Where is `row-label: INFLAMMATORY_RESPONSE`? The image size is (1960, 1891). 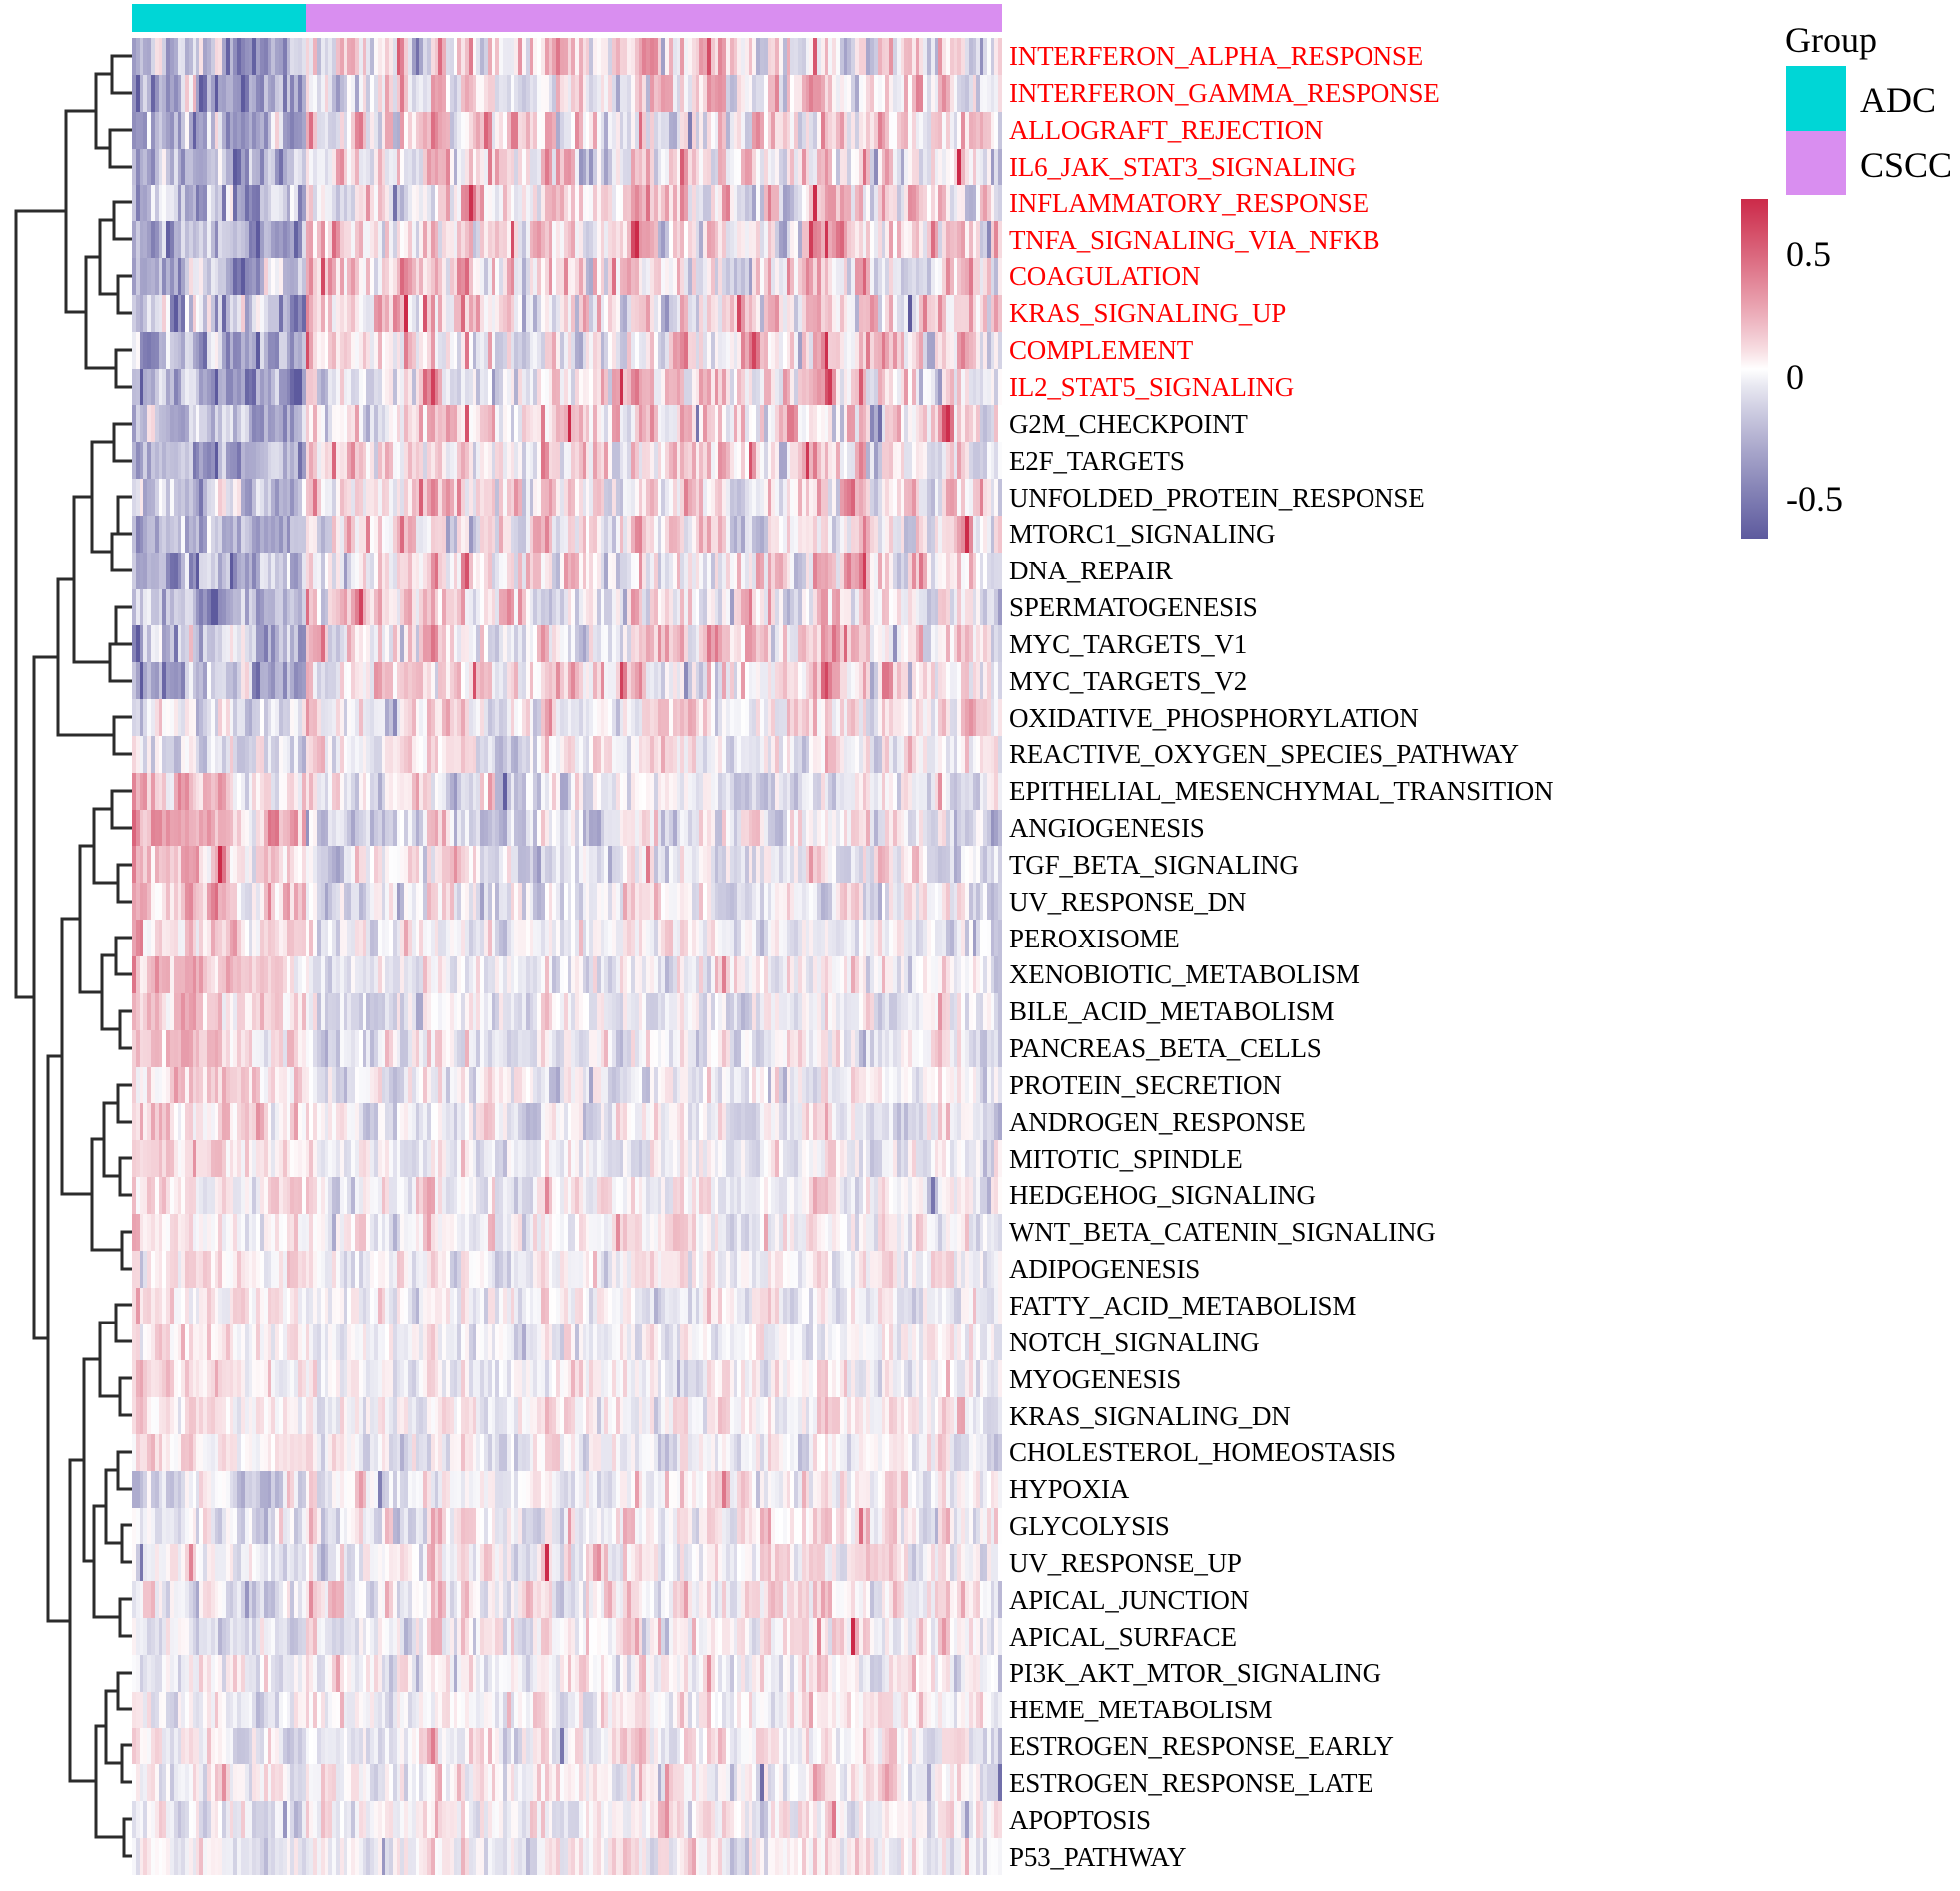 row-label: INFLAMMATORY_RESPONSE is located at coordinates (1189, 203).